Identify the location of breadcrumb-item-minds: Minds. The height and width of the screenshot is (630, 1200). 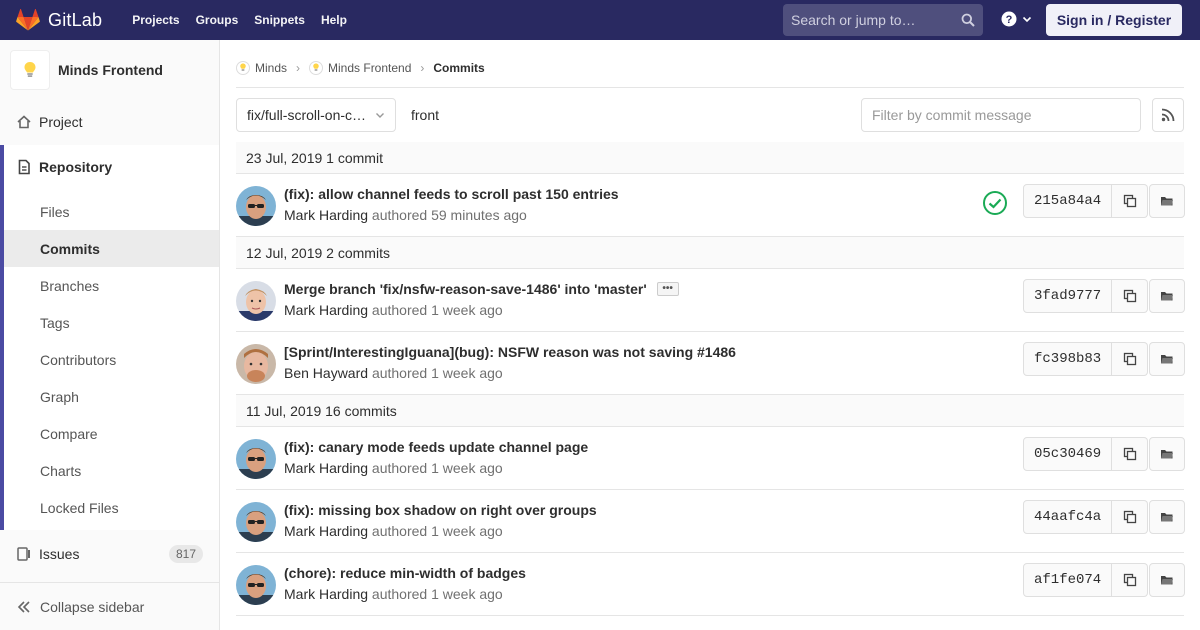
(261, 67).